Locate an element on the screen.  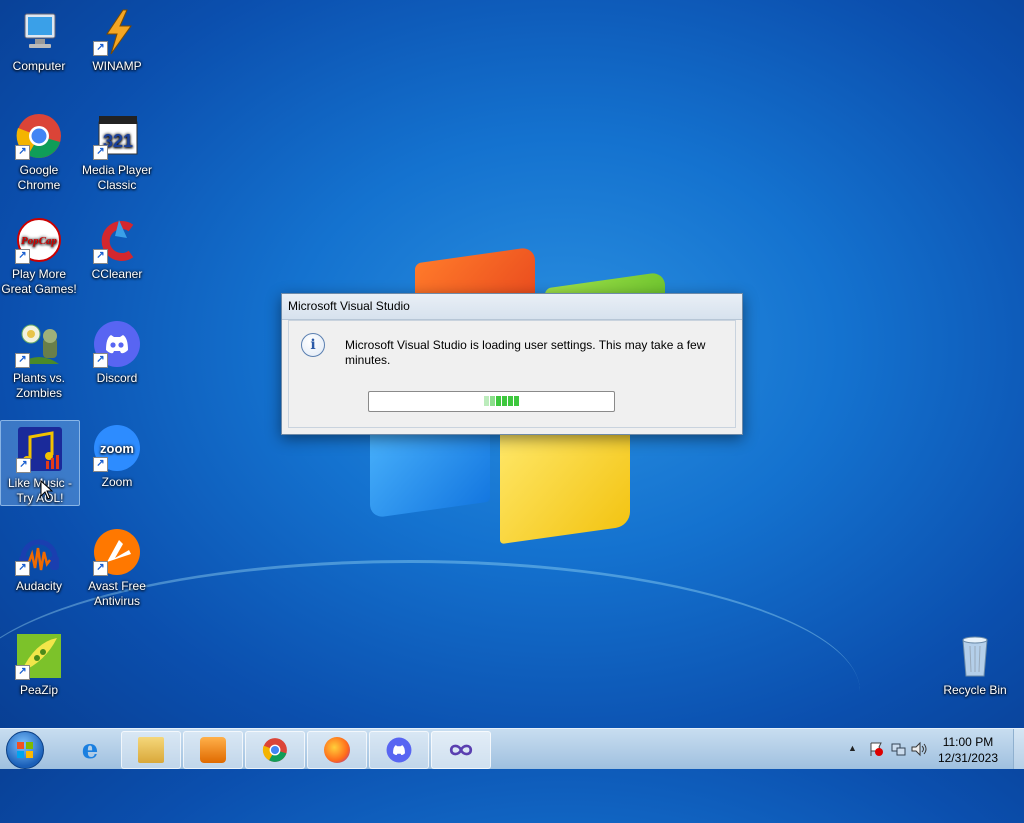
desktop-icon-ccleaner: ↗ CCleaner is located at coordinates (117, 247).